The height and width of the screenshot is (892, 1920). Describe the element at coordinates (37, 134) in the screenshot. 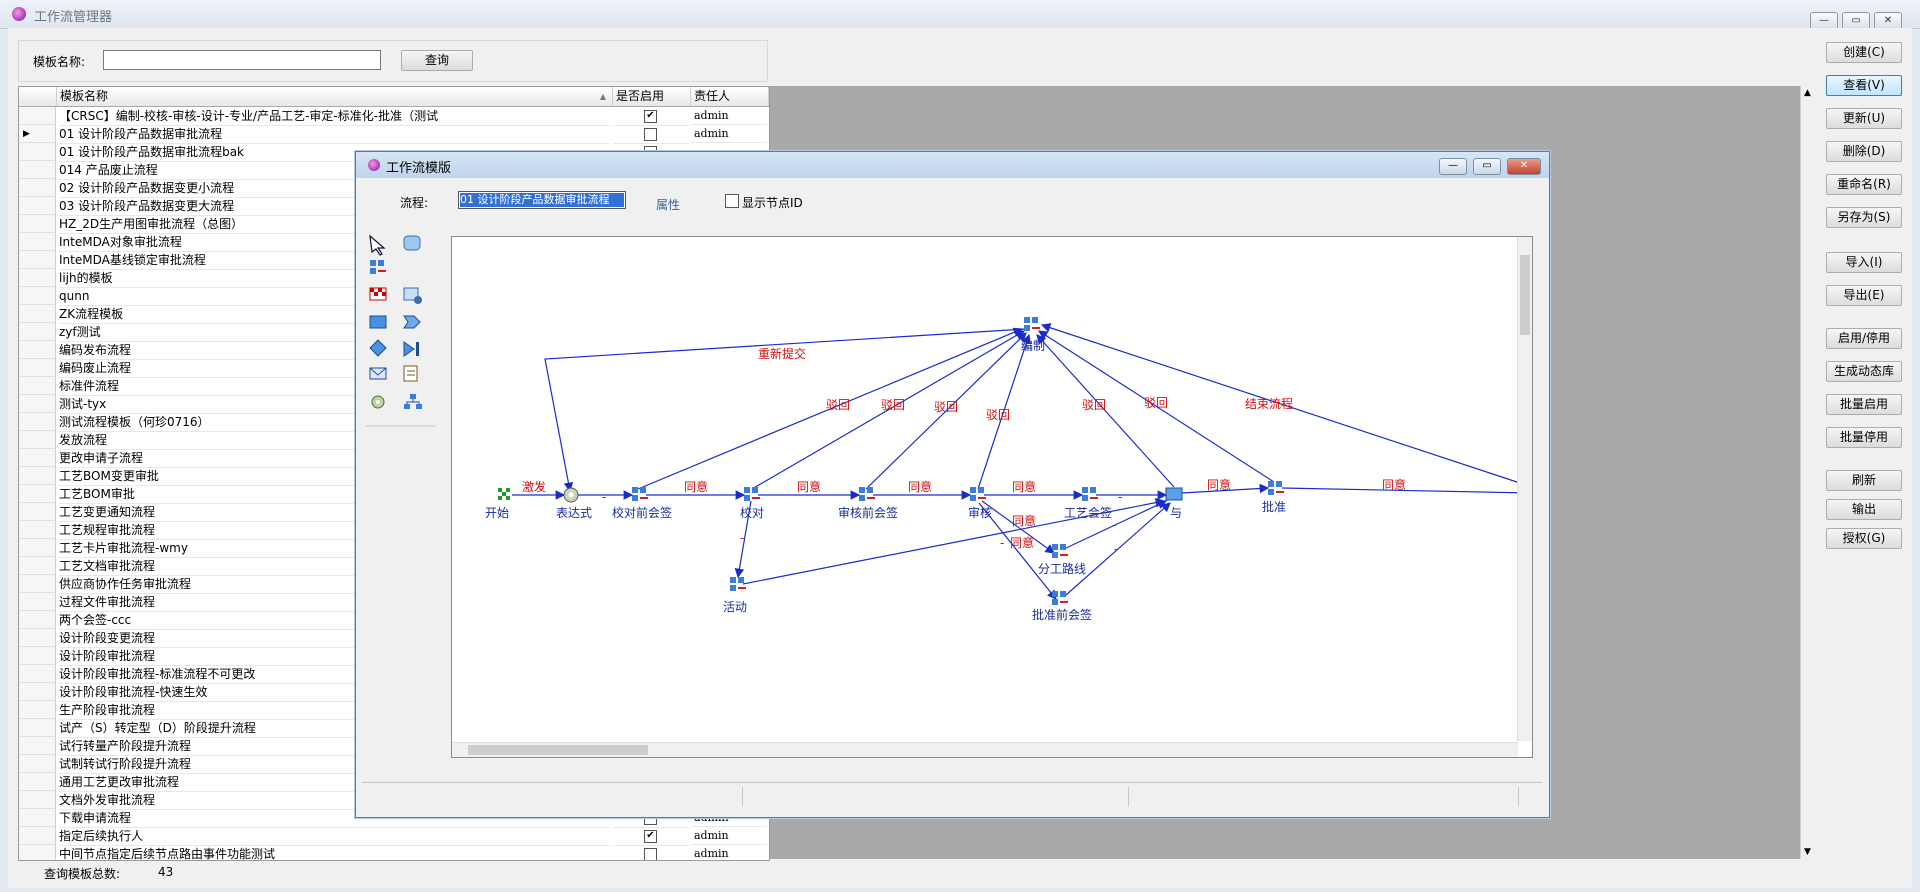

I see `row-header: ▶` at that location.